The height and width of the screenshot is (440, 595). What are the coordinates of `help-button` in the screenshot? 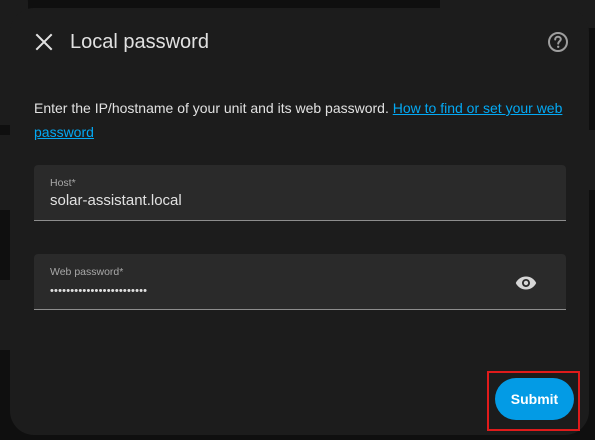 It's located at (558, 42).